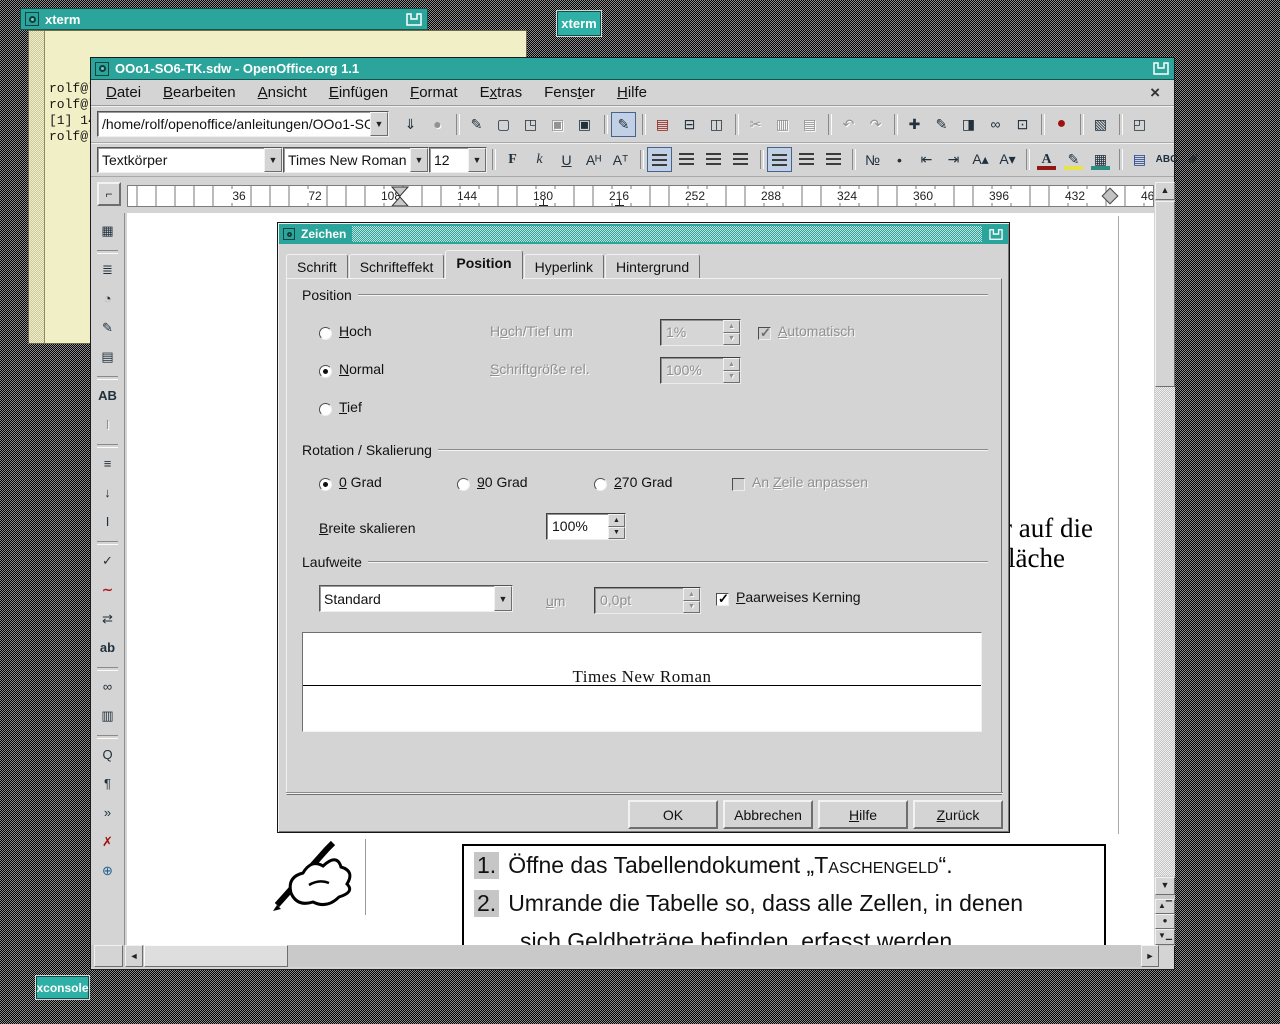 This screenshot has height=1024, width=1280. Describe the element at coordinates (689, 124) in the screenshot. I see `print-icon: ⊟` at that location.